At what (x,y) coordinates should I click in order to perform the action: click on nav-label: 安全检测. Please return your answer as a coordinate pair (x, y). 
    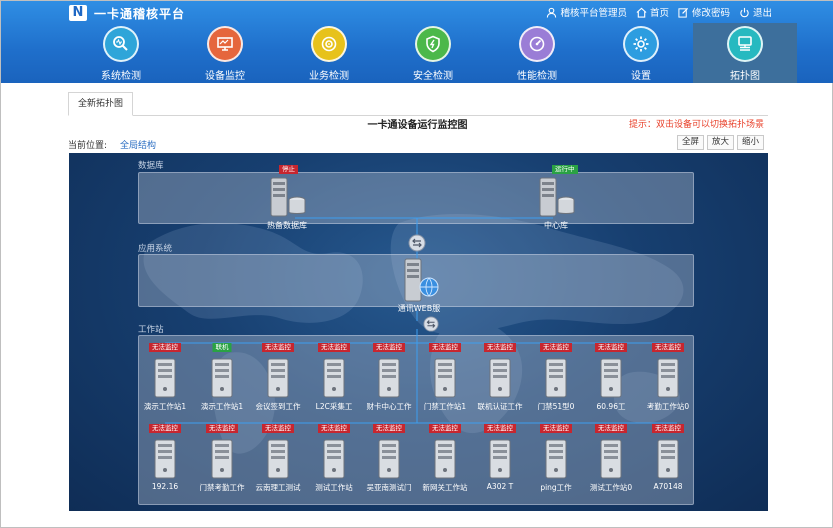
    Looking at the image, I should click on (433, 76).